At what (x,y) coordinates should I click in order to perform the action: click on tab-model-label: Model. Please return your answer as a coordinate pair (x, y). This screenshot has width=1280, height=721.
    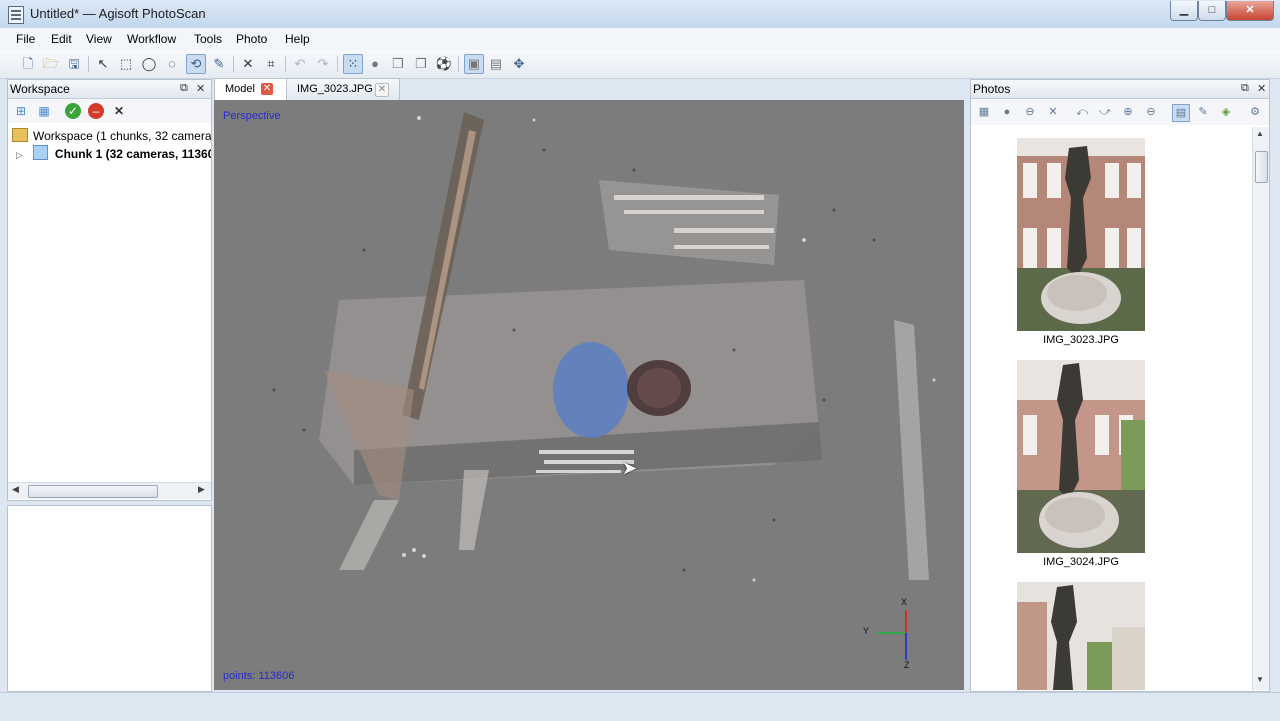
    Looking at the image, I should click on (240, 89).